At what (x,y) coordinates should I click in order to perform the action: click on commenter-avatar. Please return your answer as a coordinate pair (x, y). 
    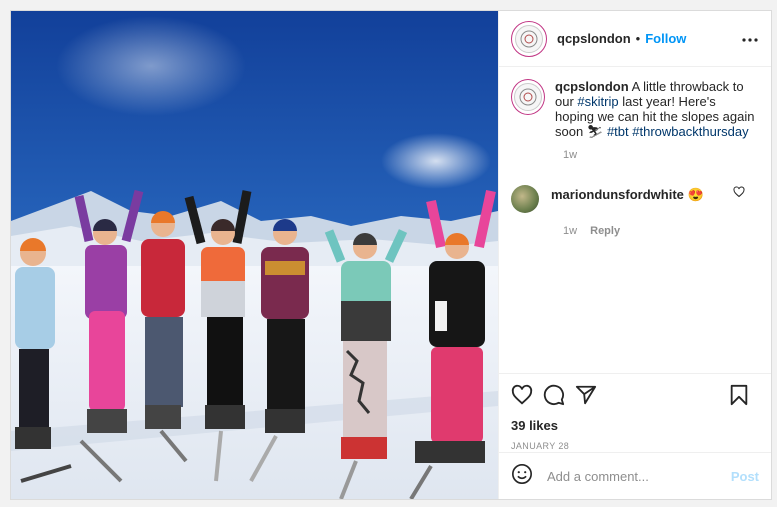
    Looking at the image, I should click on (525, 199).